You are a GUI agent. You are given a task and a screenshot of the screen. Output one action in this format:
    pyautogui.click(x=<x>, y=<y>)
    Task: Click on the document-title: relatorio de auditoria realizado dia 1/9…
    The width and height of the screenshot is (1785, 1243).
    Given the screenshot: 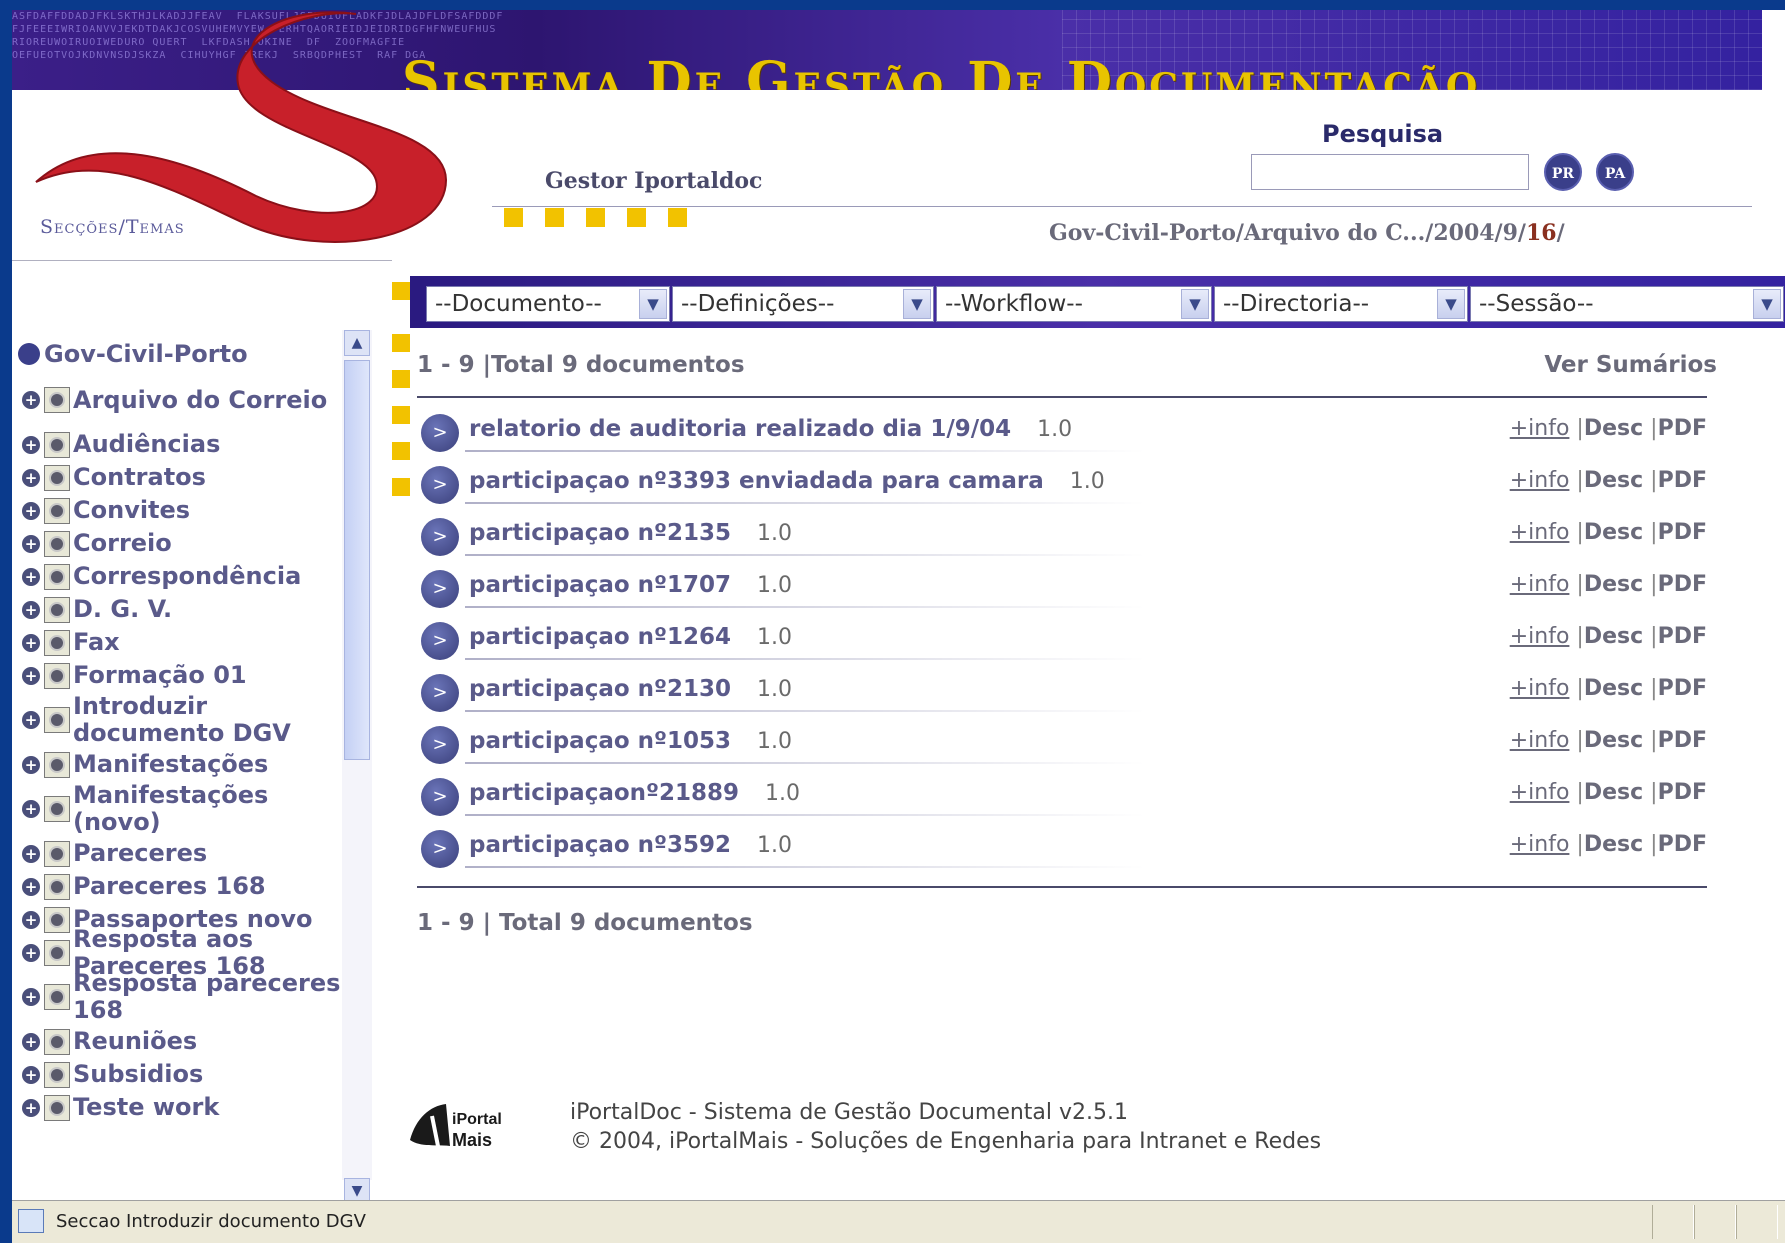 What is the action you would take?
    pyautogui.click(x=770, y=429)
    